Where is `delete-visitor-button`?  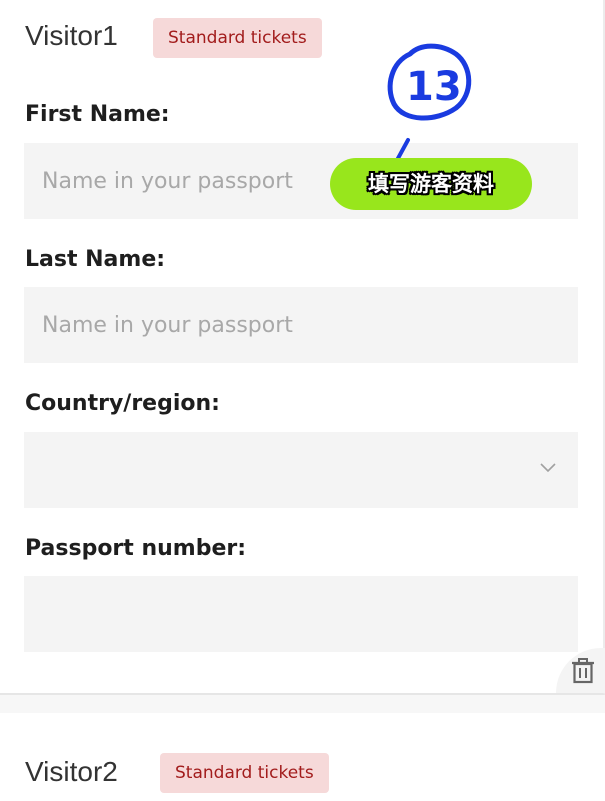
delete-visitor-button is located at coordinates (580, 670).